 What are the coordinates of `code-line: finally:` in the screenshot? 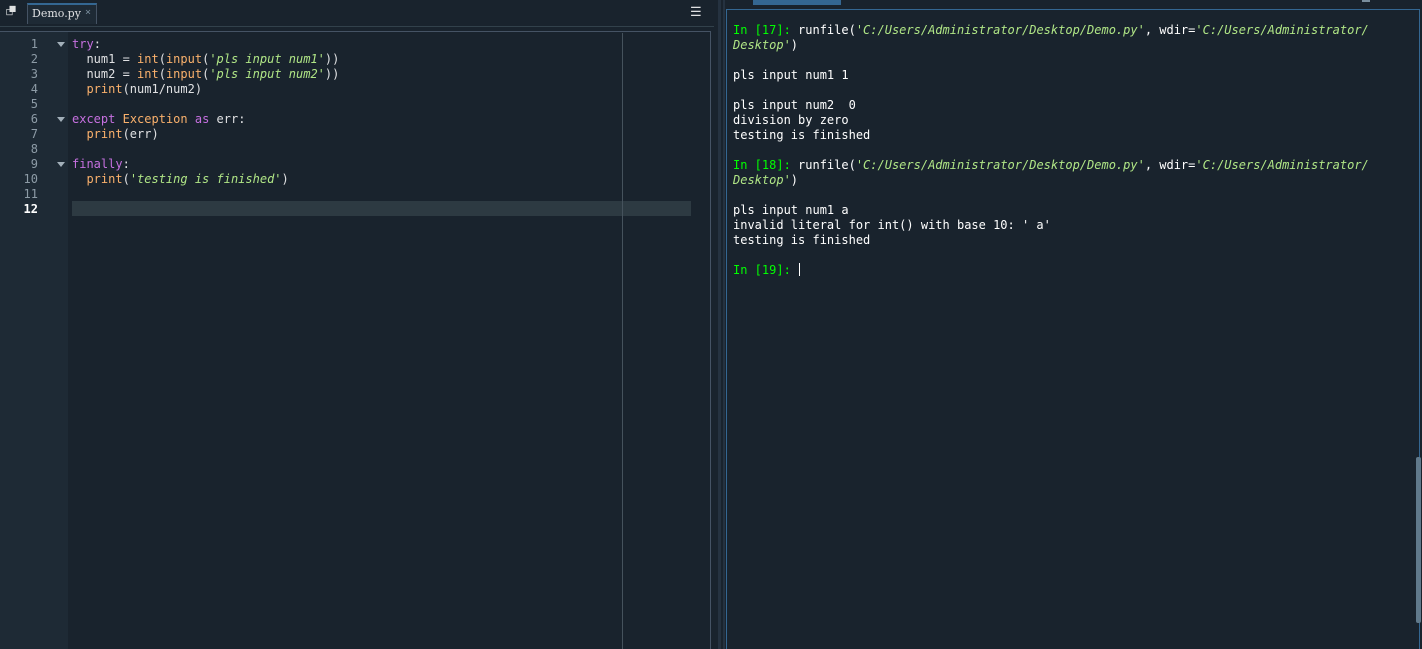 It's located at (101, 164).